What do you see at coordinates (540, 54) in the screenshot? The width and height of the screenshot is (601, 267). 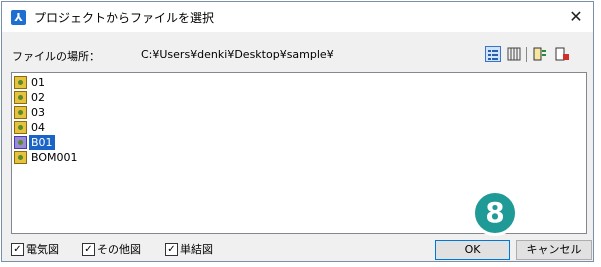 I see `tool-icon-a` at bounding box center [540, 54].